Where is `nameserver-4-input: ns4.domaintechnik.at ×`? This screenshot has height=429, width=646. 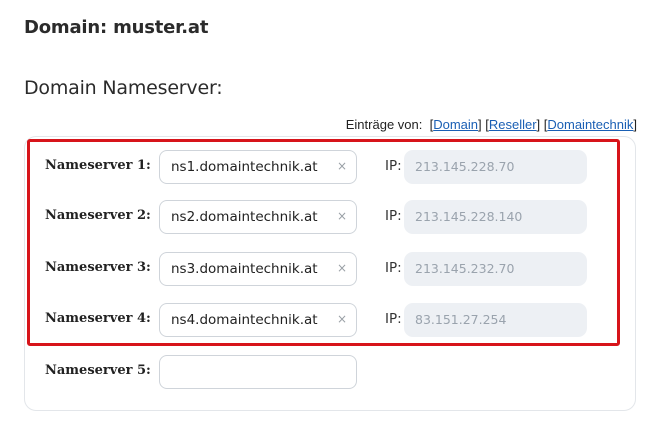 nameserver-4-input: ns4.domaintechnik.at × is located at coordinates (258, 320).